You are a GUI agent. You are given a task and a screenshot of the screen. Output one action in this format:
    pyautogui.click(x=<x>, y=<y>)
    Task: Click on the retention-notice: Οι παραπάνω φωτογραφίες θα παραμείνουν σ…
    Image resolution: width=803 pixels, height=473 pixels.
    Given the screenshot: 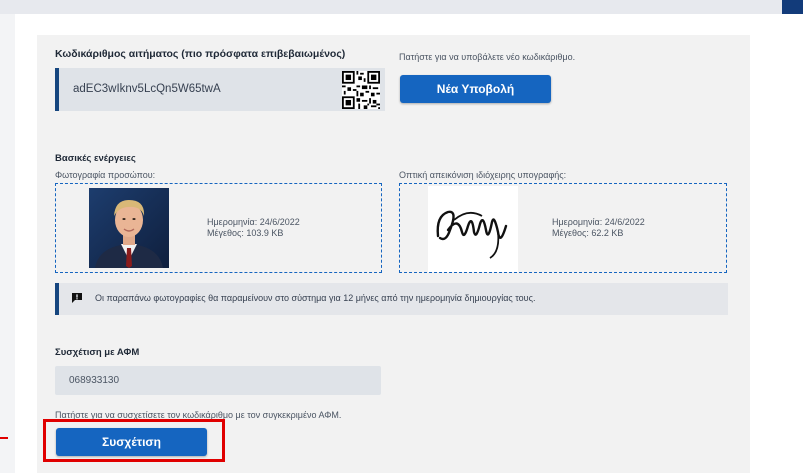 What is the action you would take?
    pyautogui.click(x=391, y=299)
    